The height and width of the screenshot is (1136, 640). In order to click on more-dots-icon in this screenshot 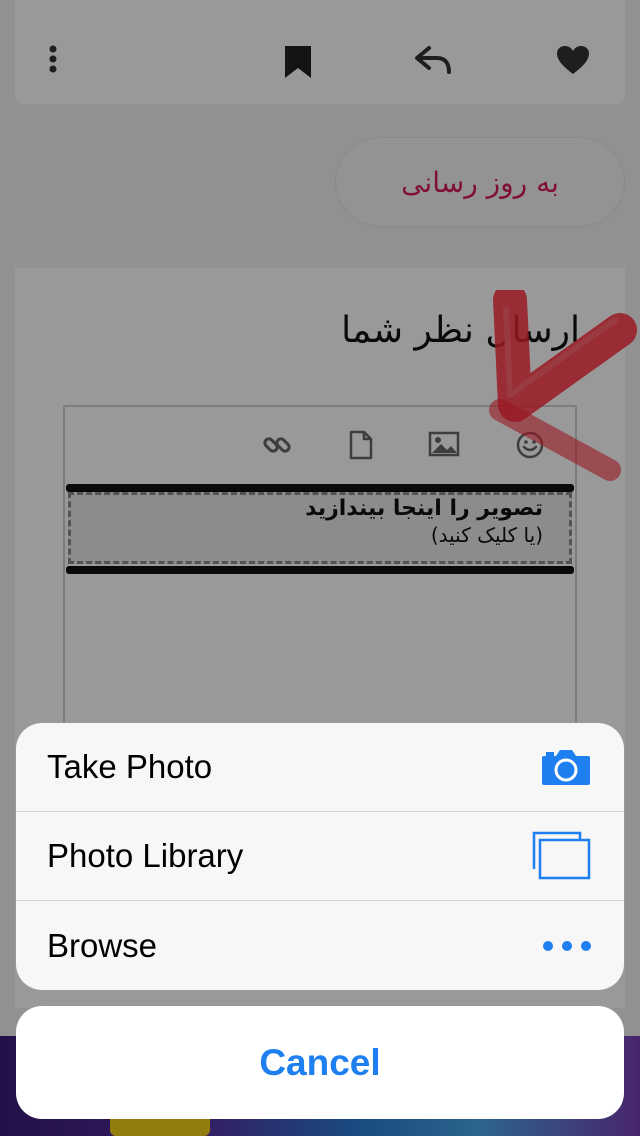, I will do `click(567, 946)`.